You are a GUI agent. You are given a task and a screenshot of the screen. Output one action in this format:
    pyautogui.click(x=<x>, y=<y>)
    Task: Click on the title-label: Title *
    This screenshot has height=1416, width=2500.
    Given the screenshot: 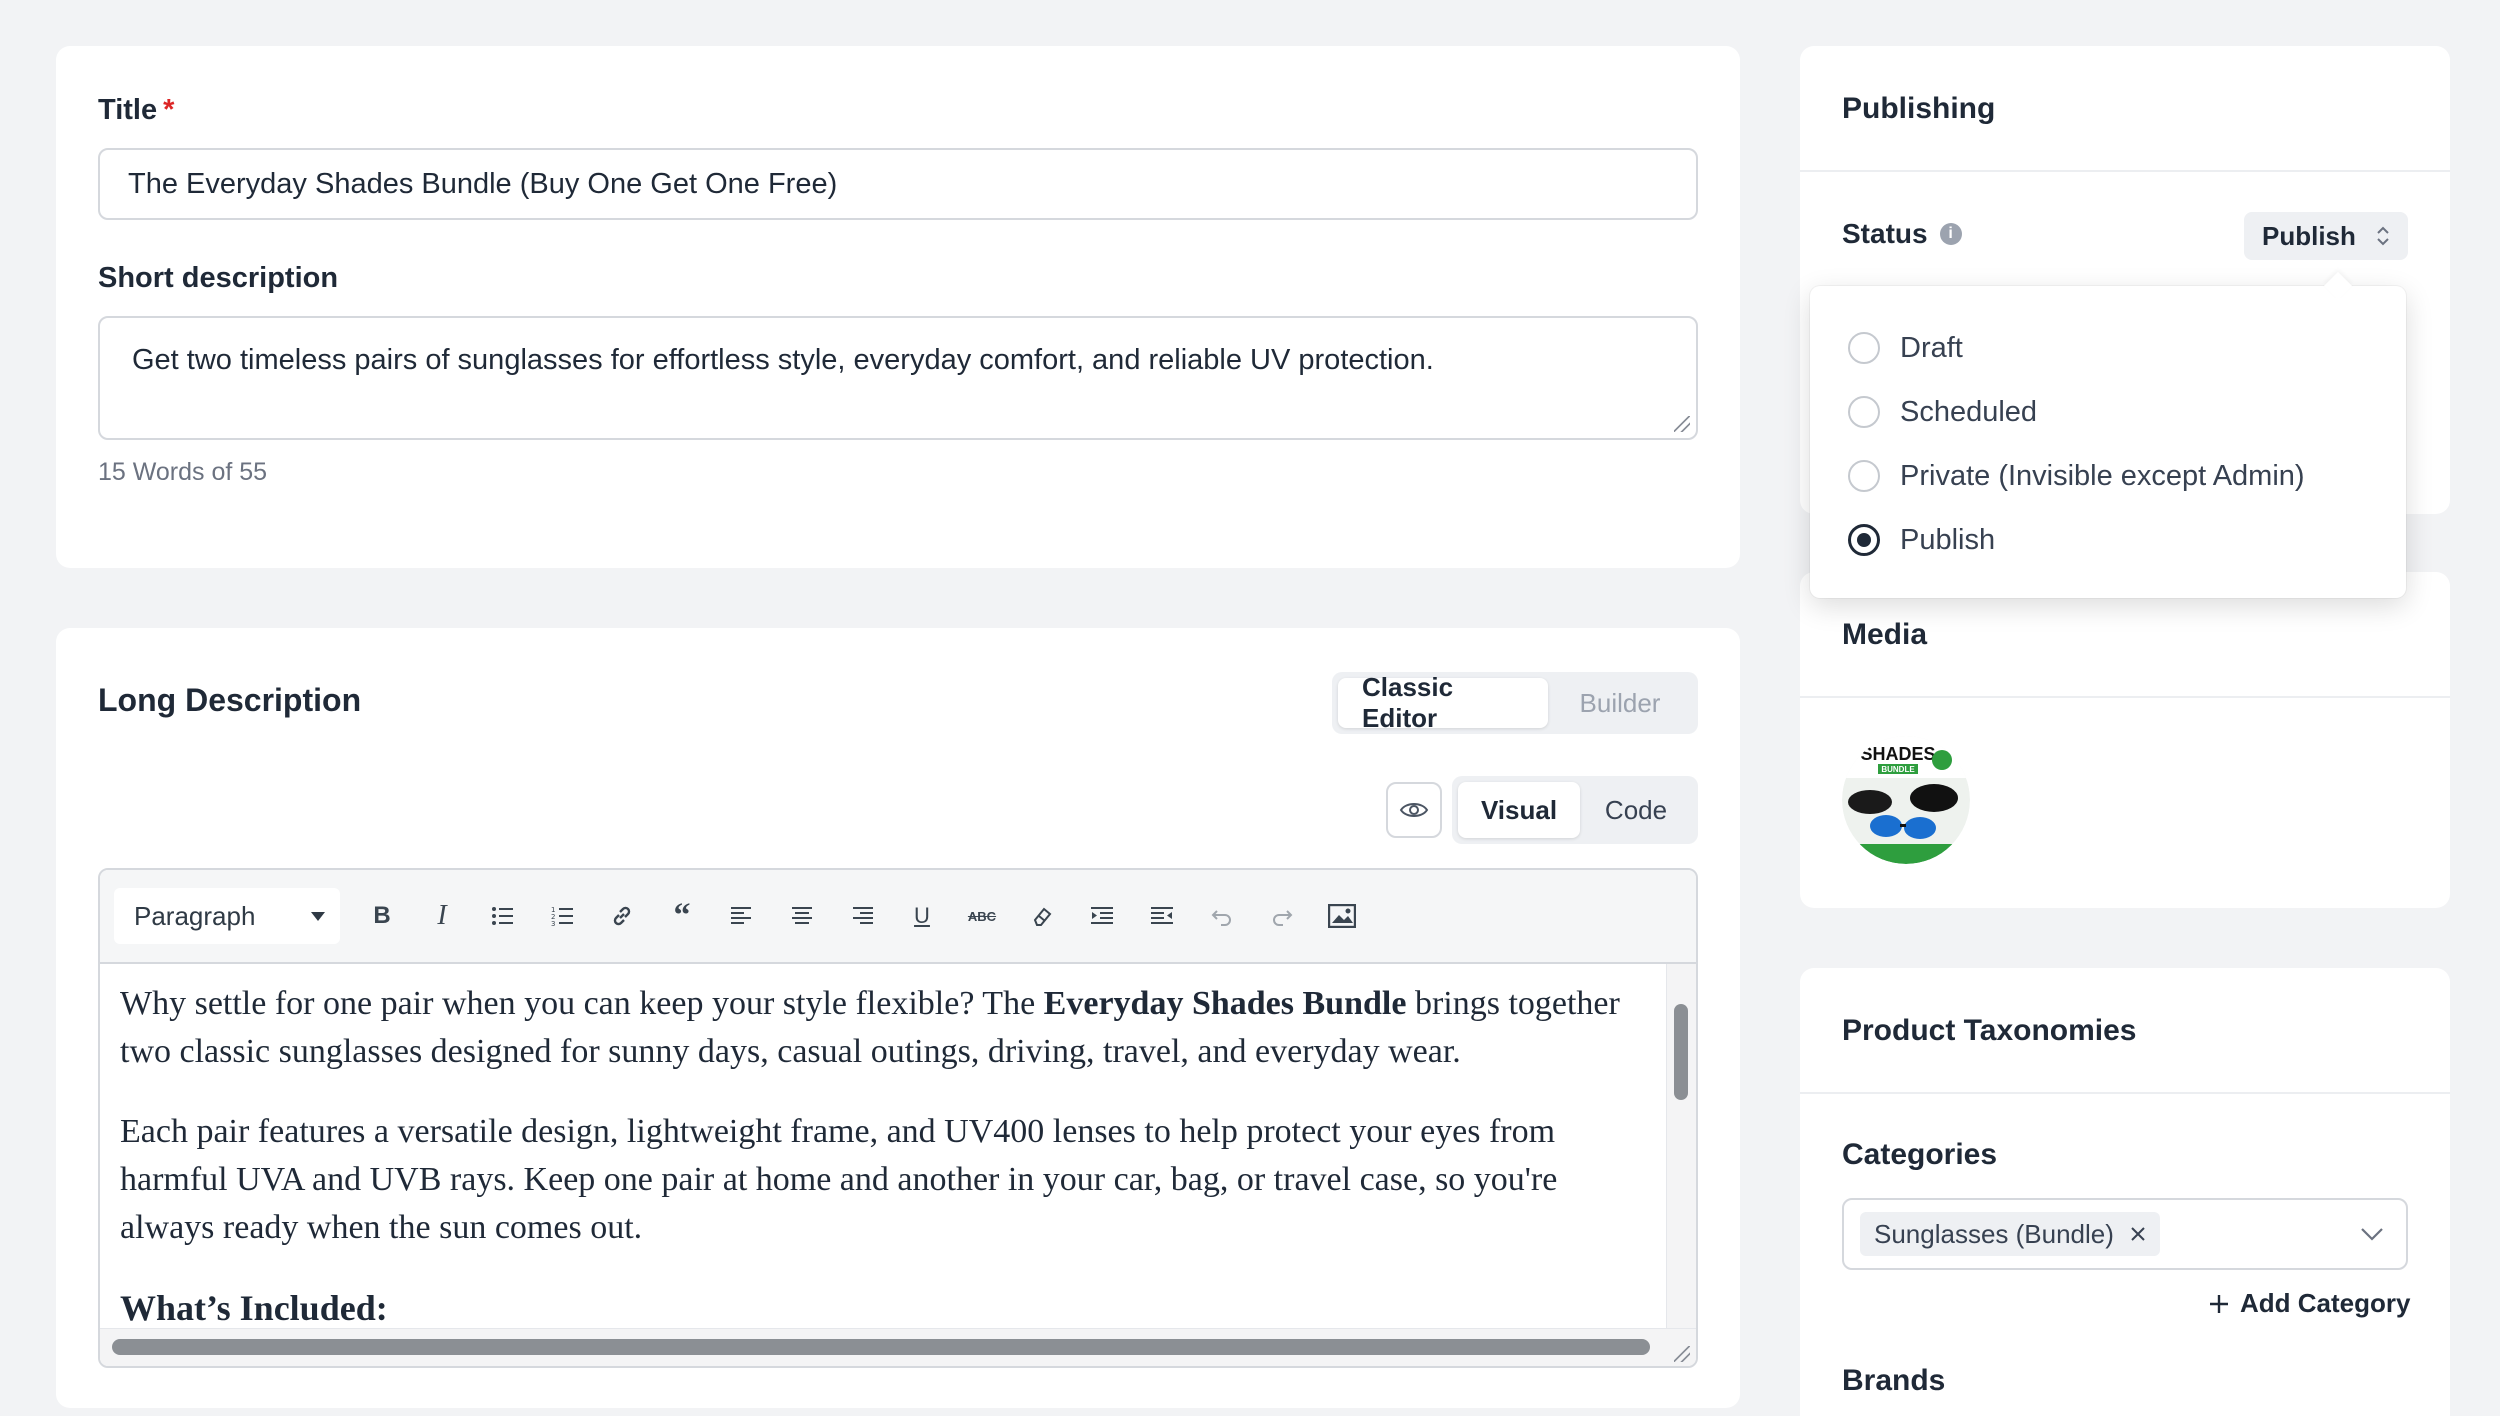 What is the action you would take?
    pyautogui.click(x=136, y=110)
    